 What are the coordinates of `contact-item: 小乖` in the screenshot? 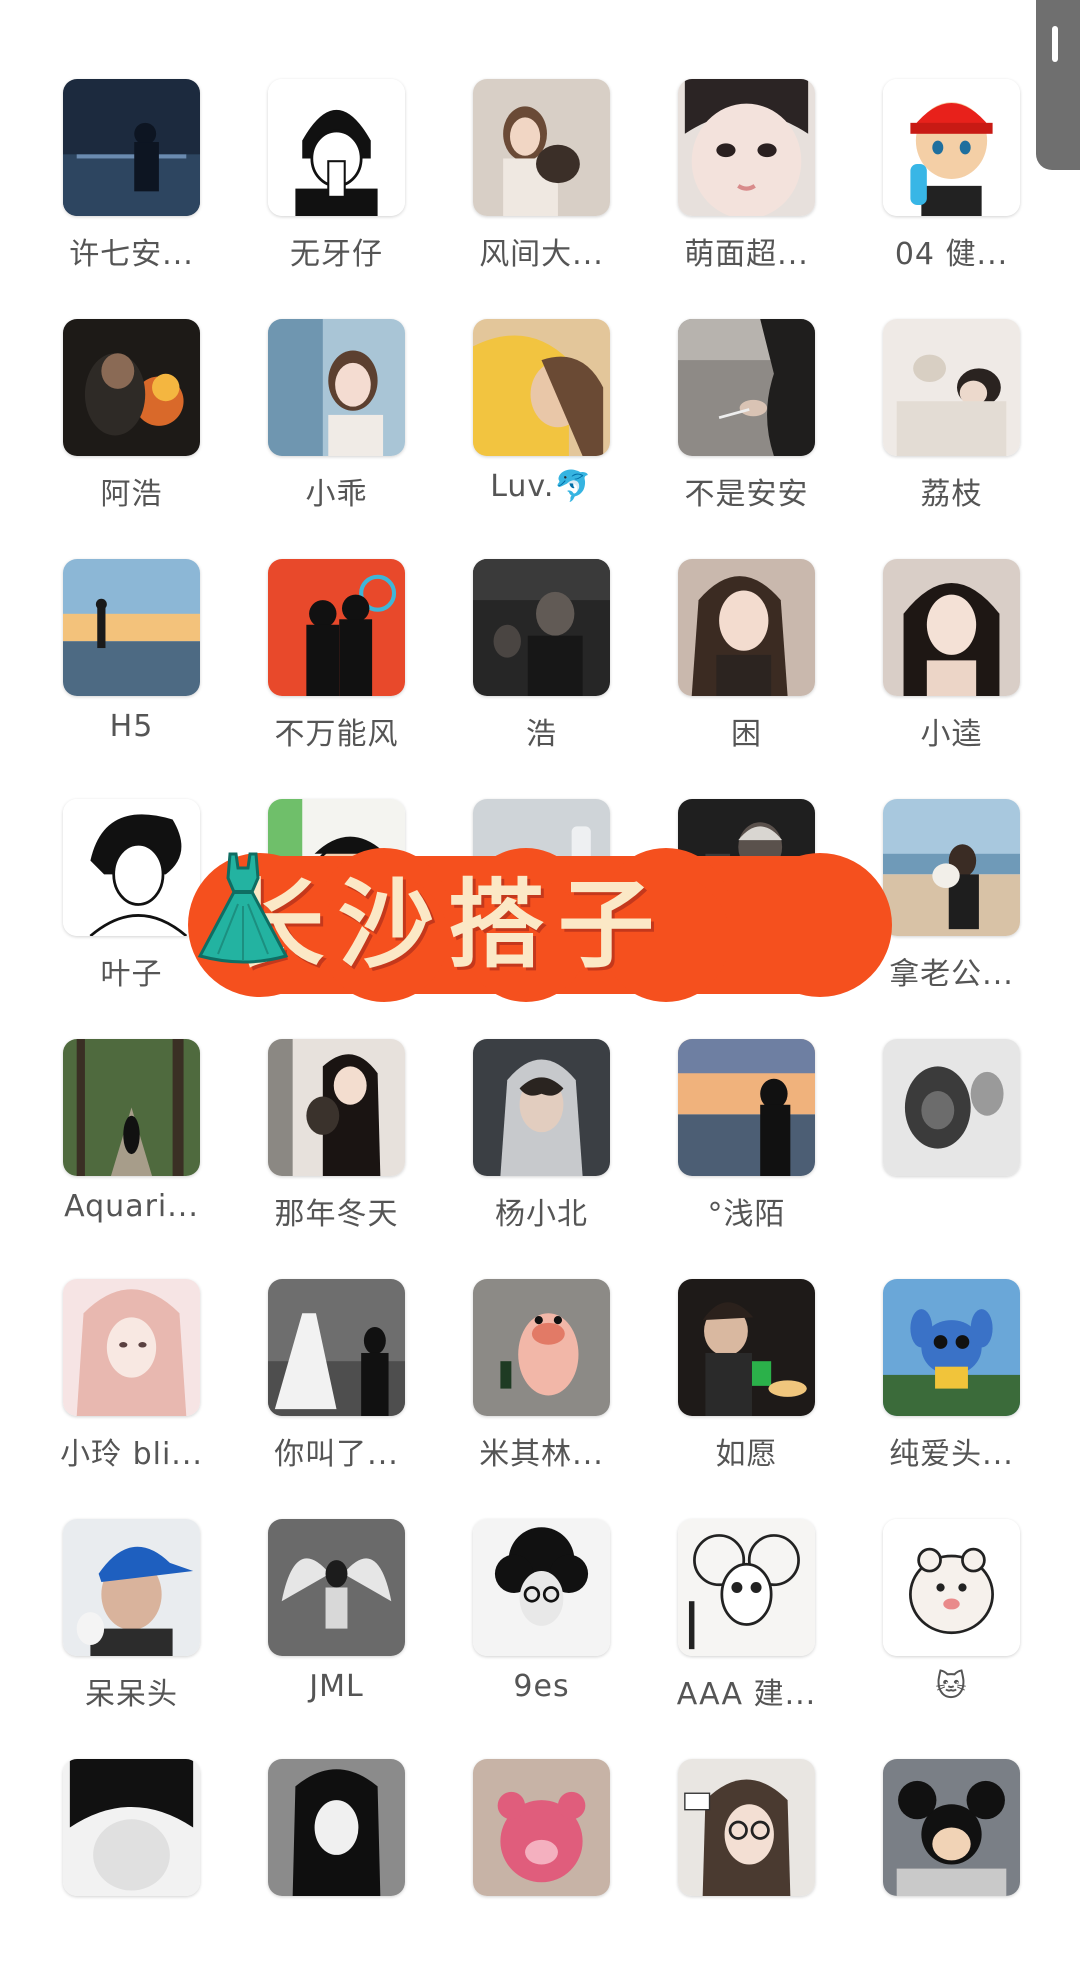 It's located at (336, 429).